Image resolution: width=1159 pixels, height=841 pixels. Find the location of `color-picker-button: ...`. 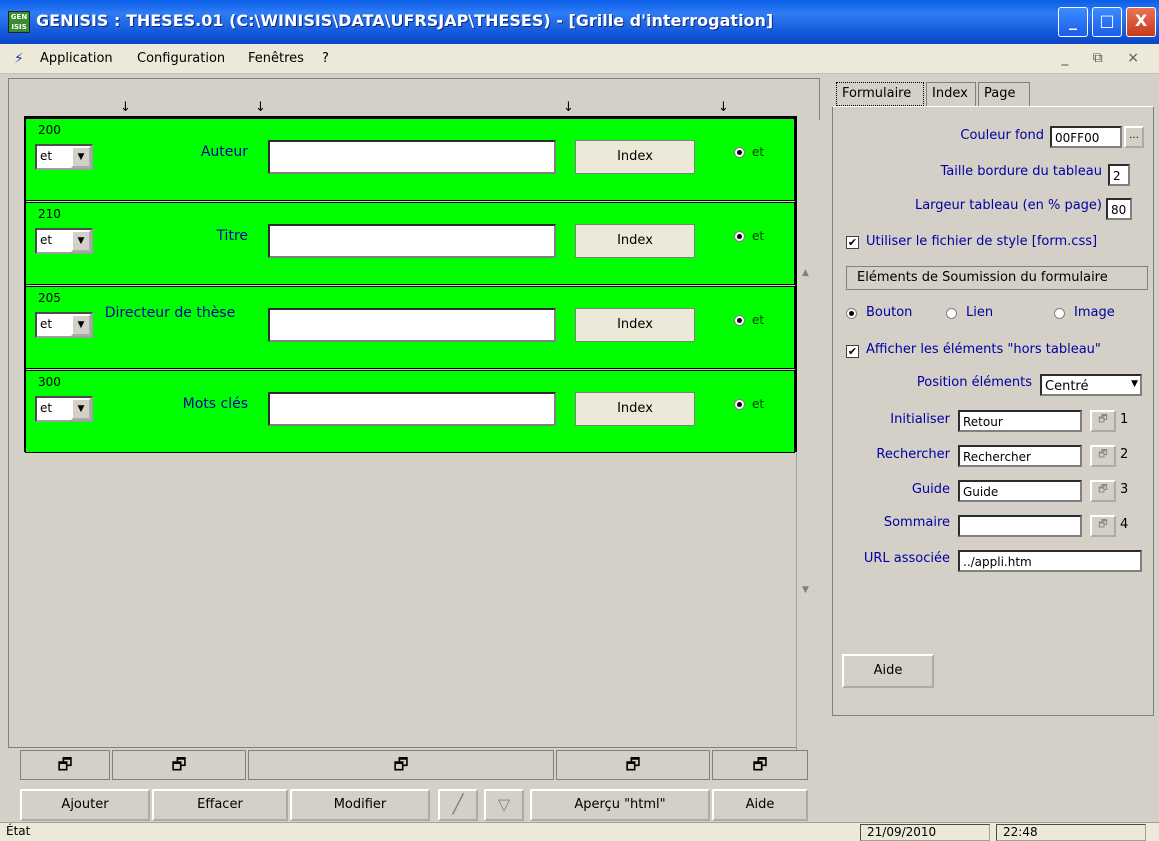

color-picker-button: ... is located at coordinates (1134, 137).